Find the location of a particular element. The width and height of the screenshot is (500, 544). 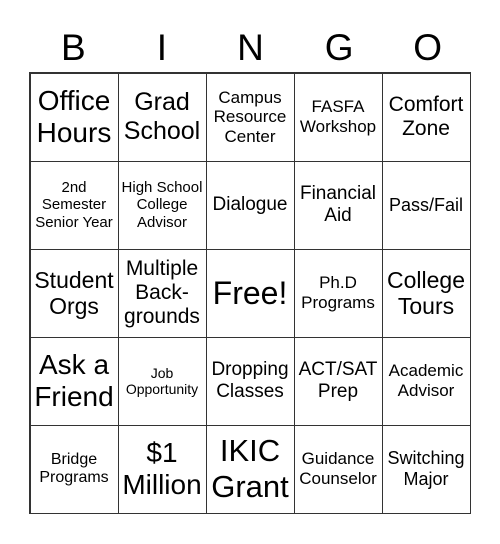

cell-label: Ask a Friend is located at coordinates (74, 380).